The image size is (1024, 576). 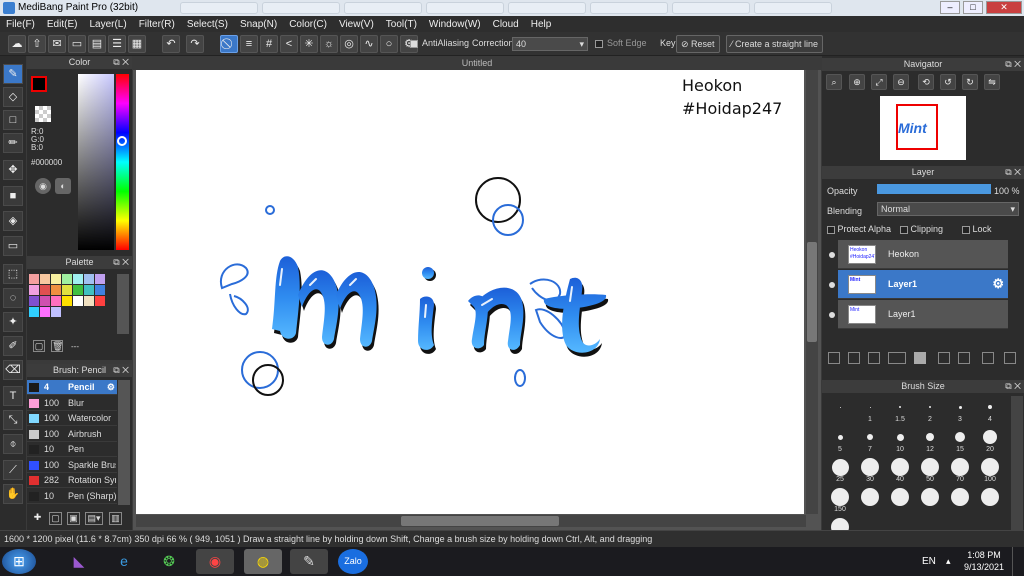 What do you see at coordinates (73, 518) in the screenshot?
I see `copy-brush-icon: ▣` at bounding box center [73, 518].